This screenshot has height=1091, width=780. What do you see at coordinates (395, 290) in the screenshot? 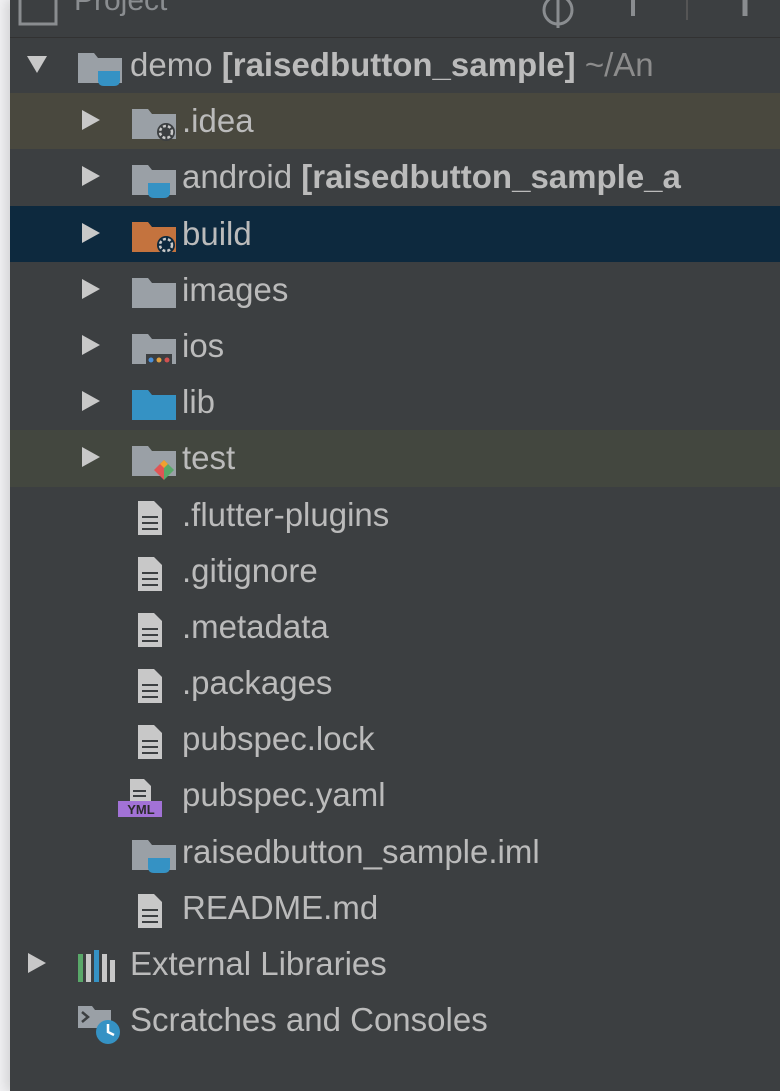
I see `tree-item-images: images` at bounding box center [395, 290].